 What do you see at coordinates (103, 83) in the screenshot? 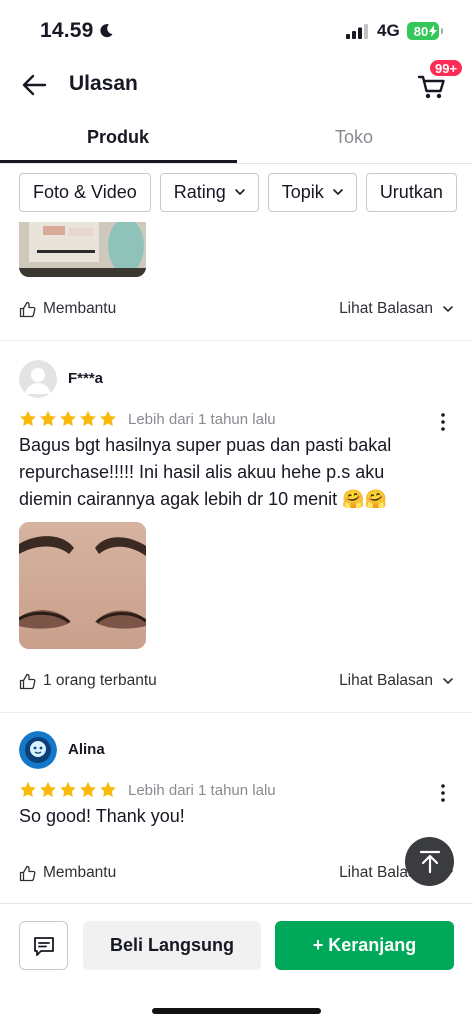
I see `page-title: Ulasan` at bounding box center [103, 83].